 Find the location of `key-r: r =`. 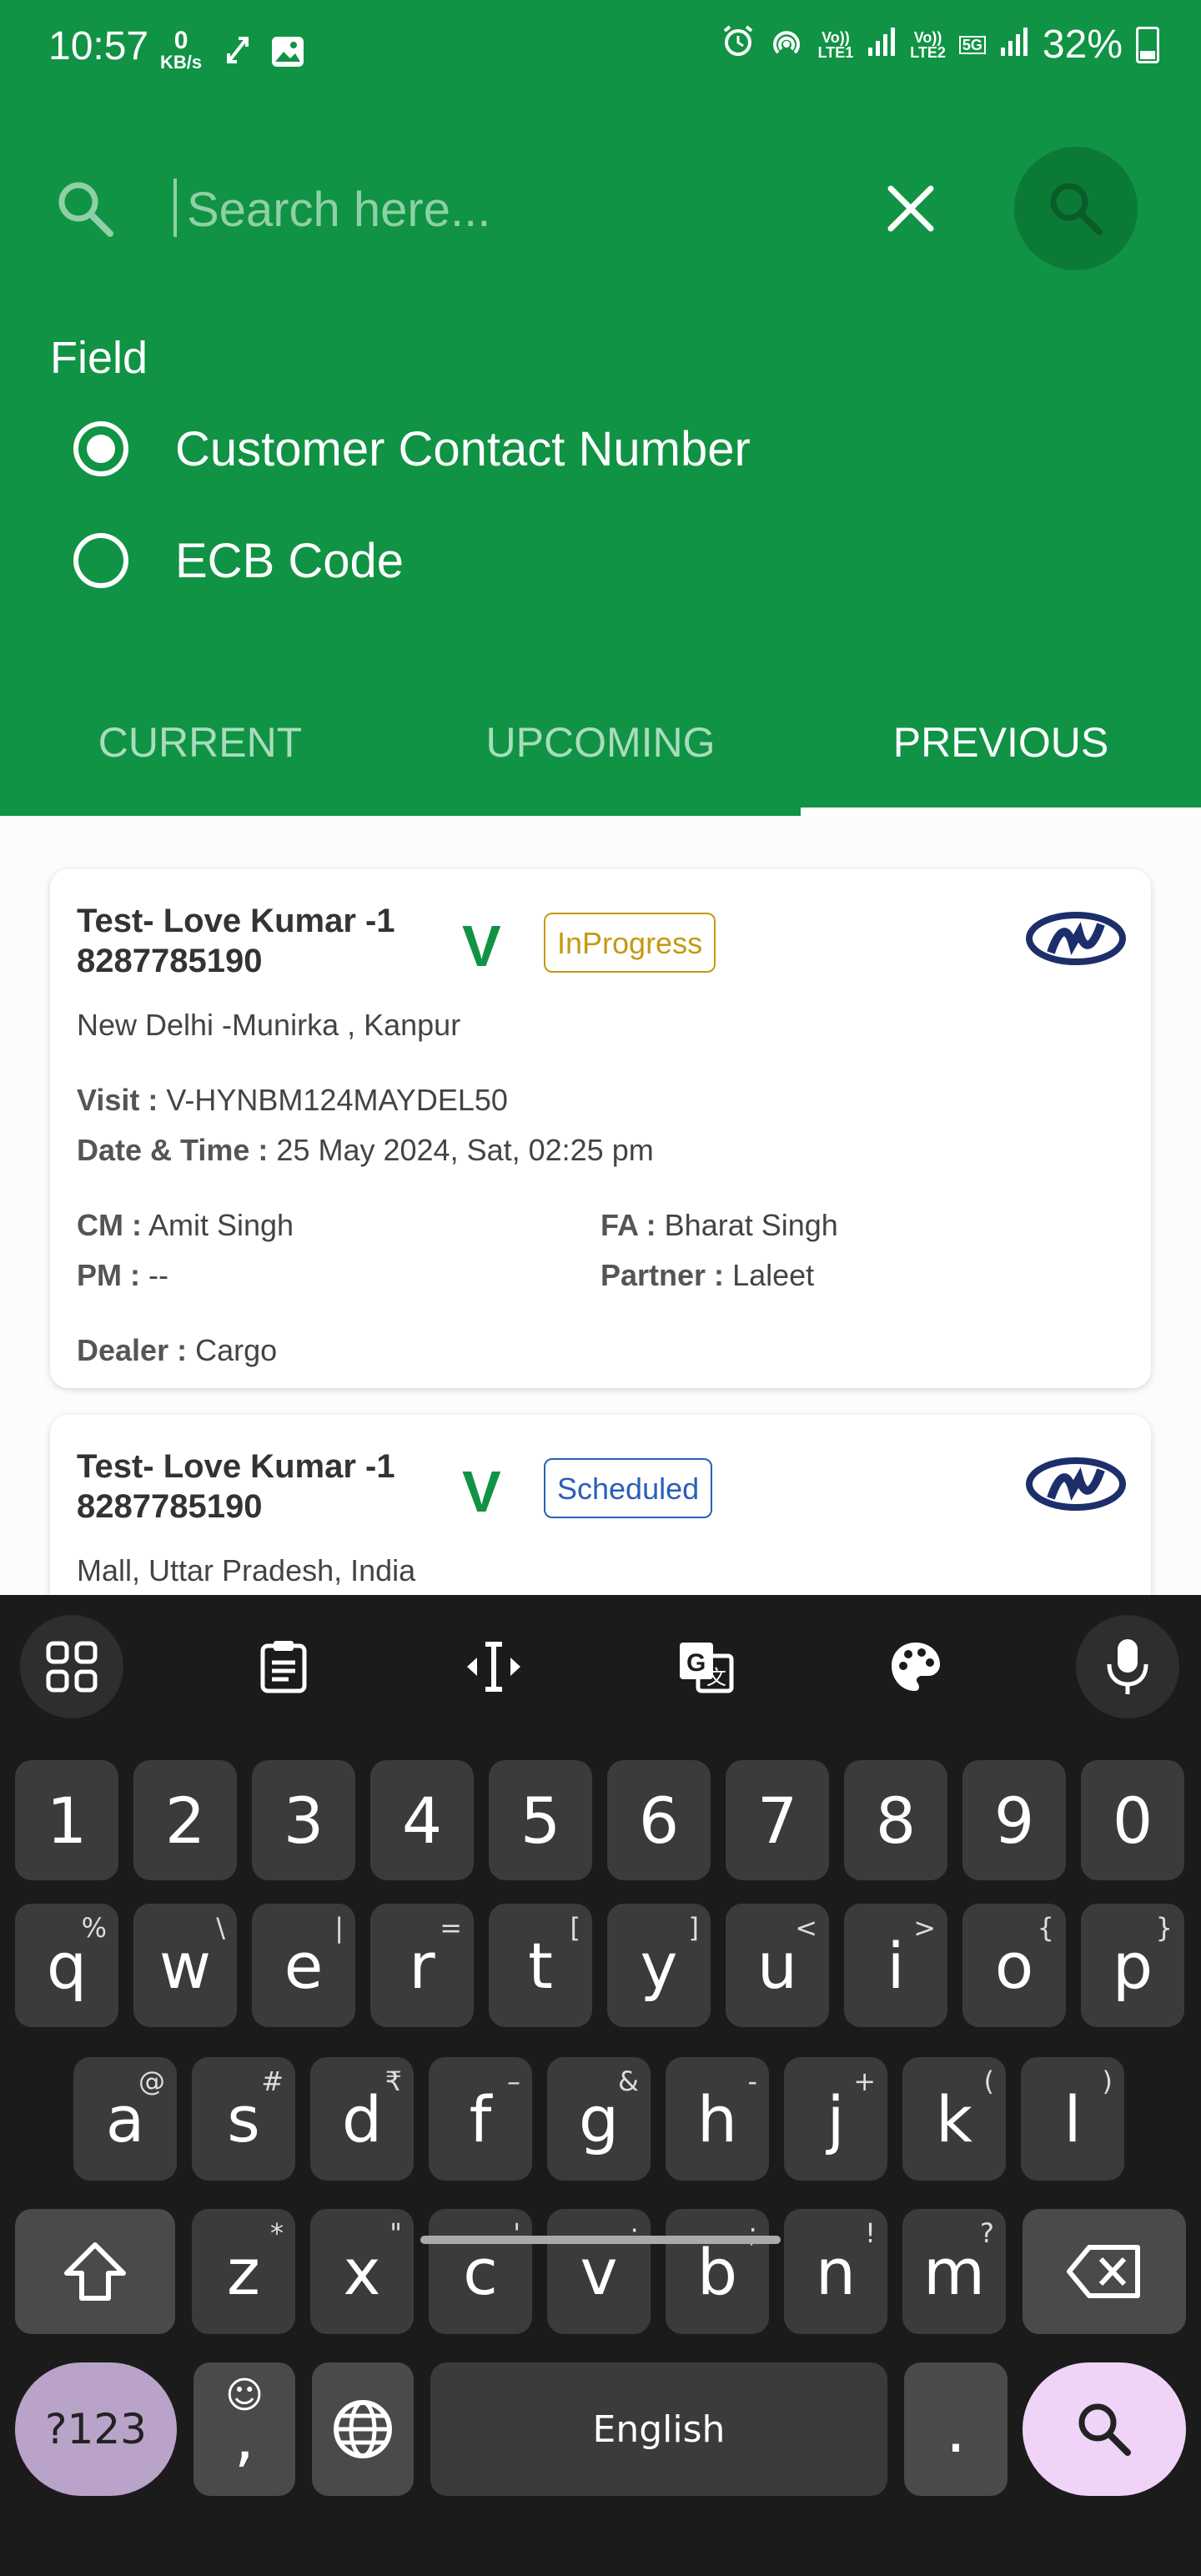

key-r: r = is located at coordinates (422, 1965).